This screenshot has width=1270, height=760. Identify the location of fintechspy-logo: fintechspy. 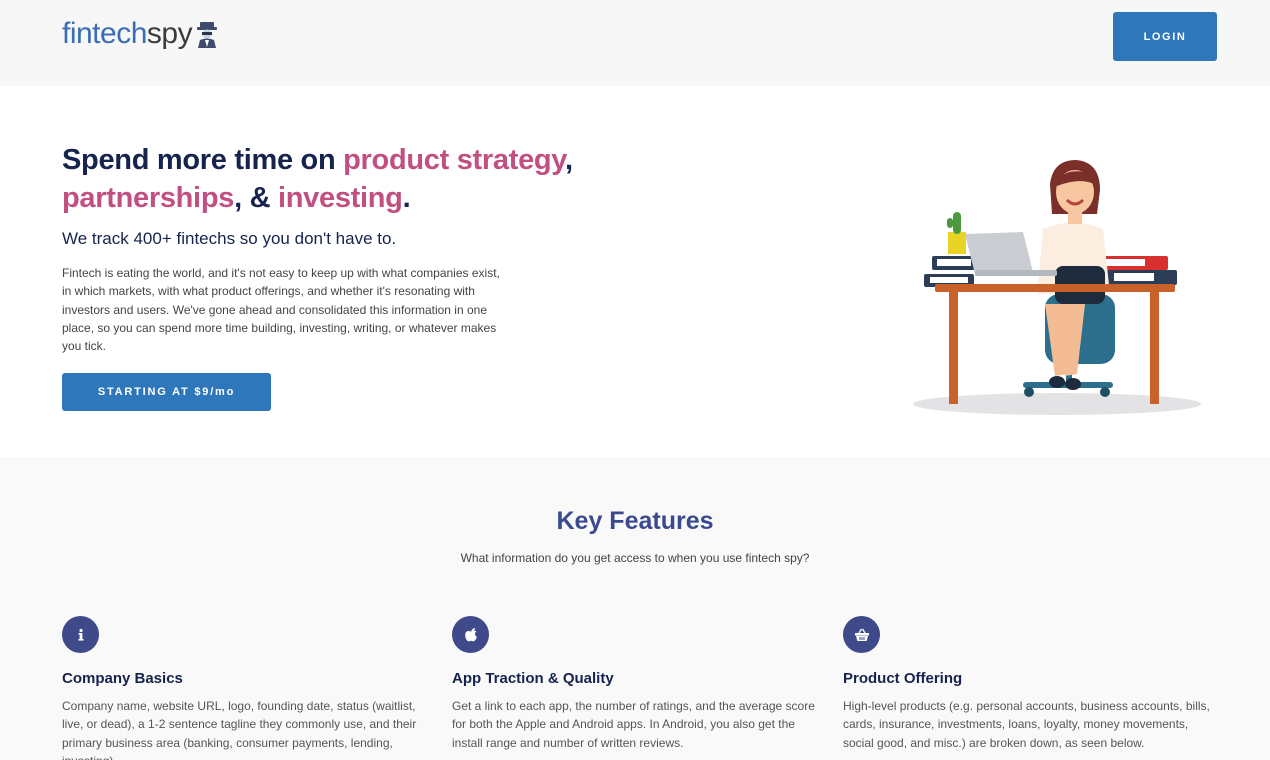
(140, 34).